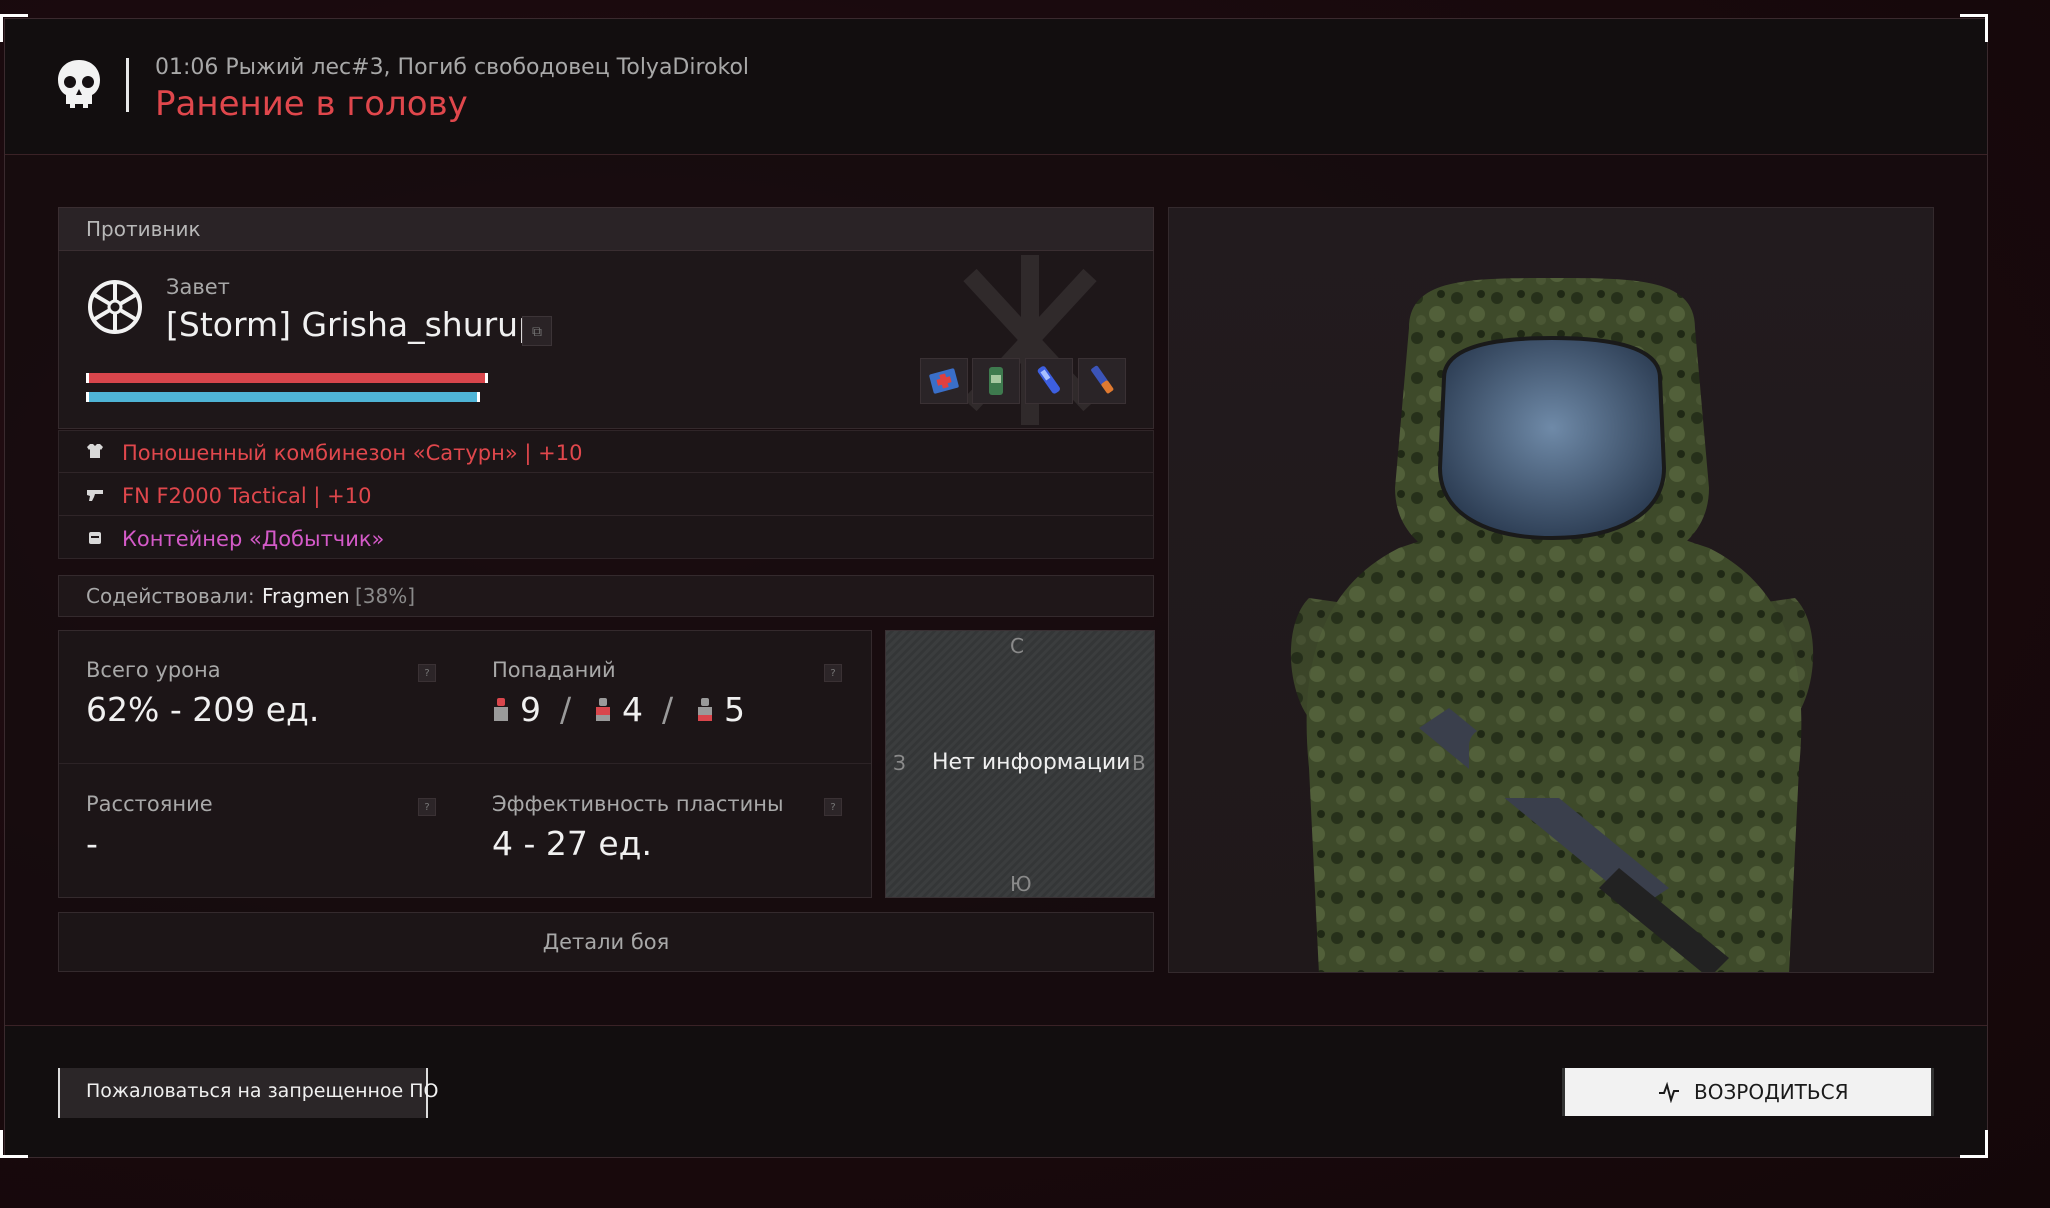  Describe the element at coordinates (79, 84) in the screenshot. I see `skull-icon` at that location.